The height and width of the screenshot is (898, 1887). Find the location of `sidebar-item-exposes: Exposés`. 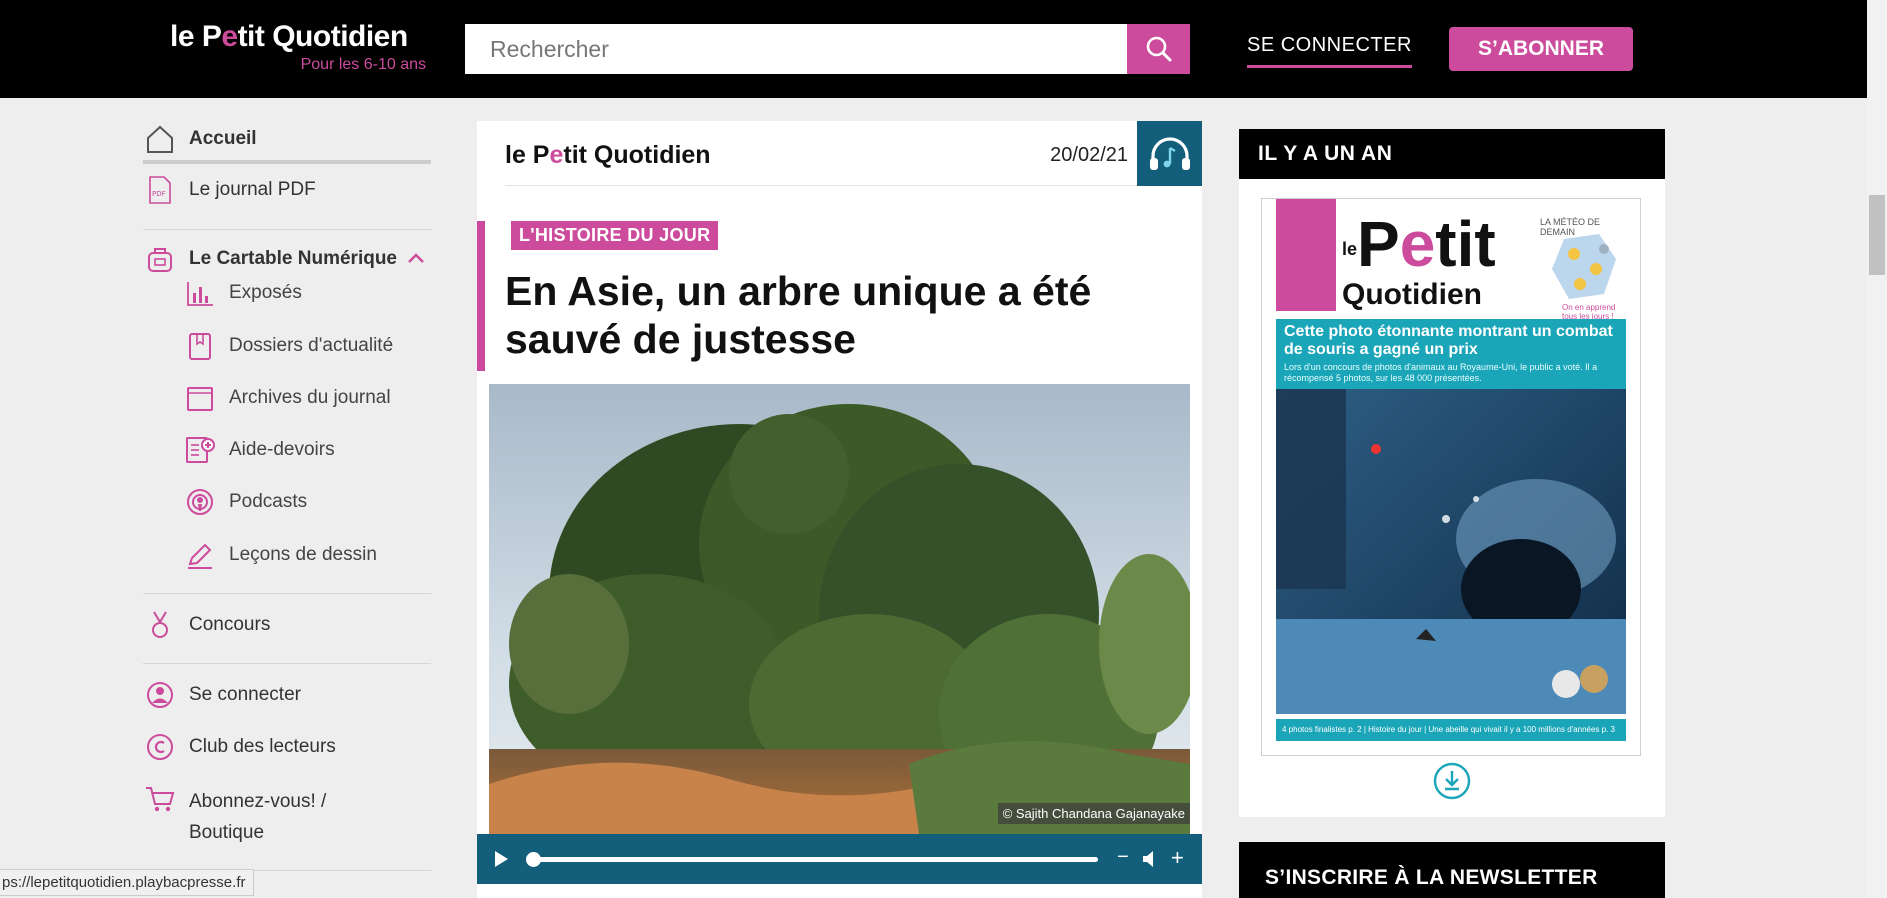

sidebar-item-exposes: Exposés is located at coordinates (242, 293).